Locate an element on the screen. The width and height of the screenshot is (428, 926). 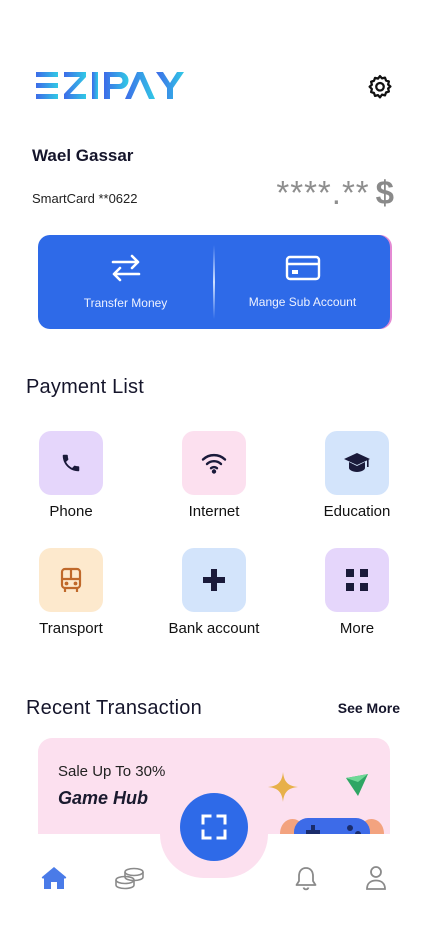
balance: ****.** $ is located at coordinates (335, 193).